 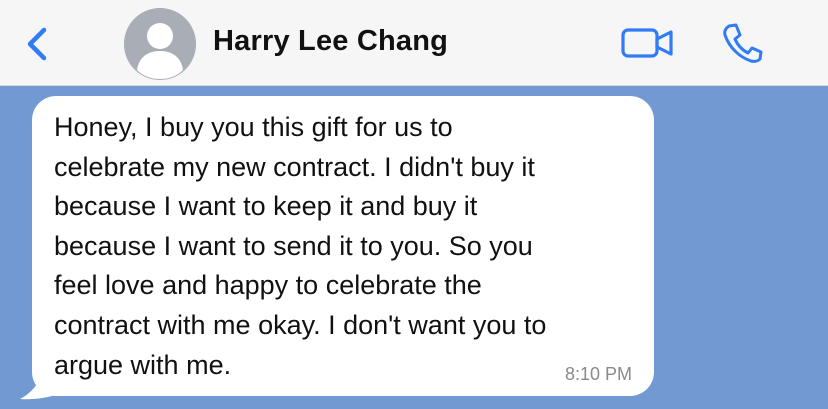 I want to click on voice-call-button, so click(x=742, y=43).